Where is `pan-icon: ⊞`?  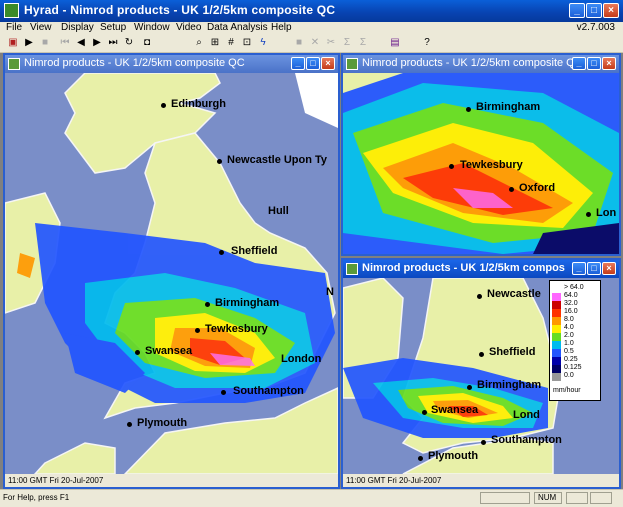 pan-icon: ⊞ is located at coordinates (215, 43).